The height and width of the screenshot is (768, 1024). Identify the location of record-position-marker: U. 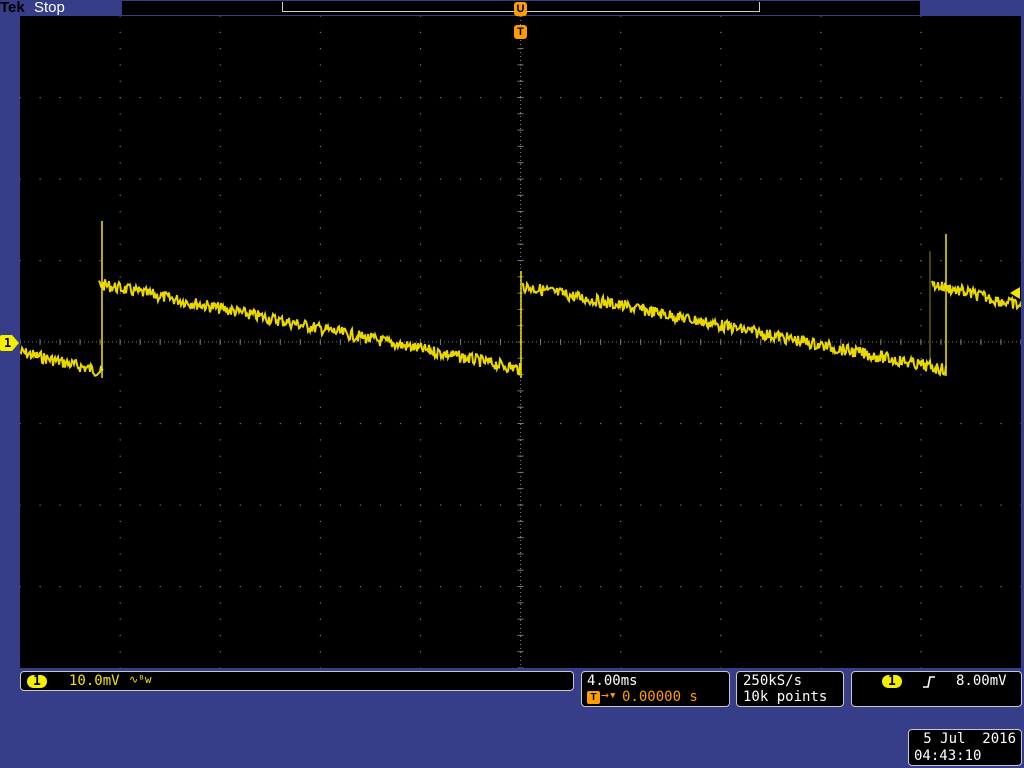
(520, 9).